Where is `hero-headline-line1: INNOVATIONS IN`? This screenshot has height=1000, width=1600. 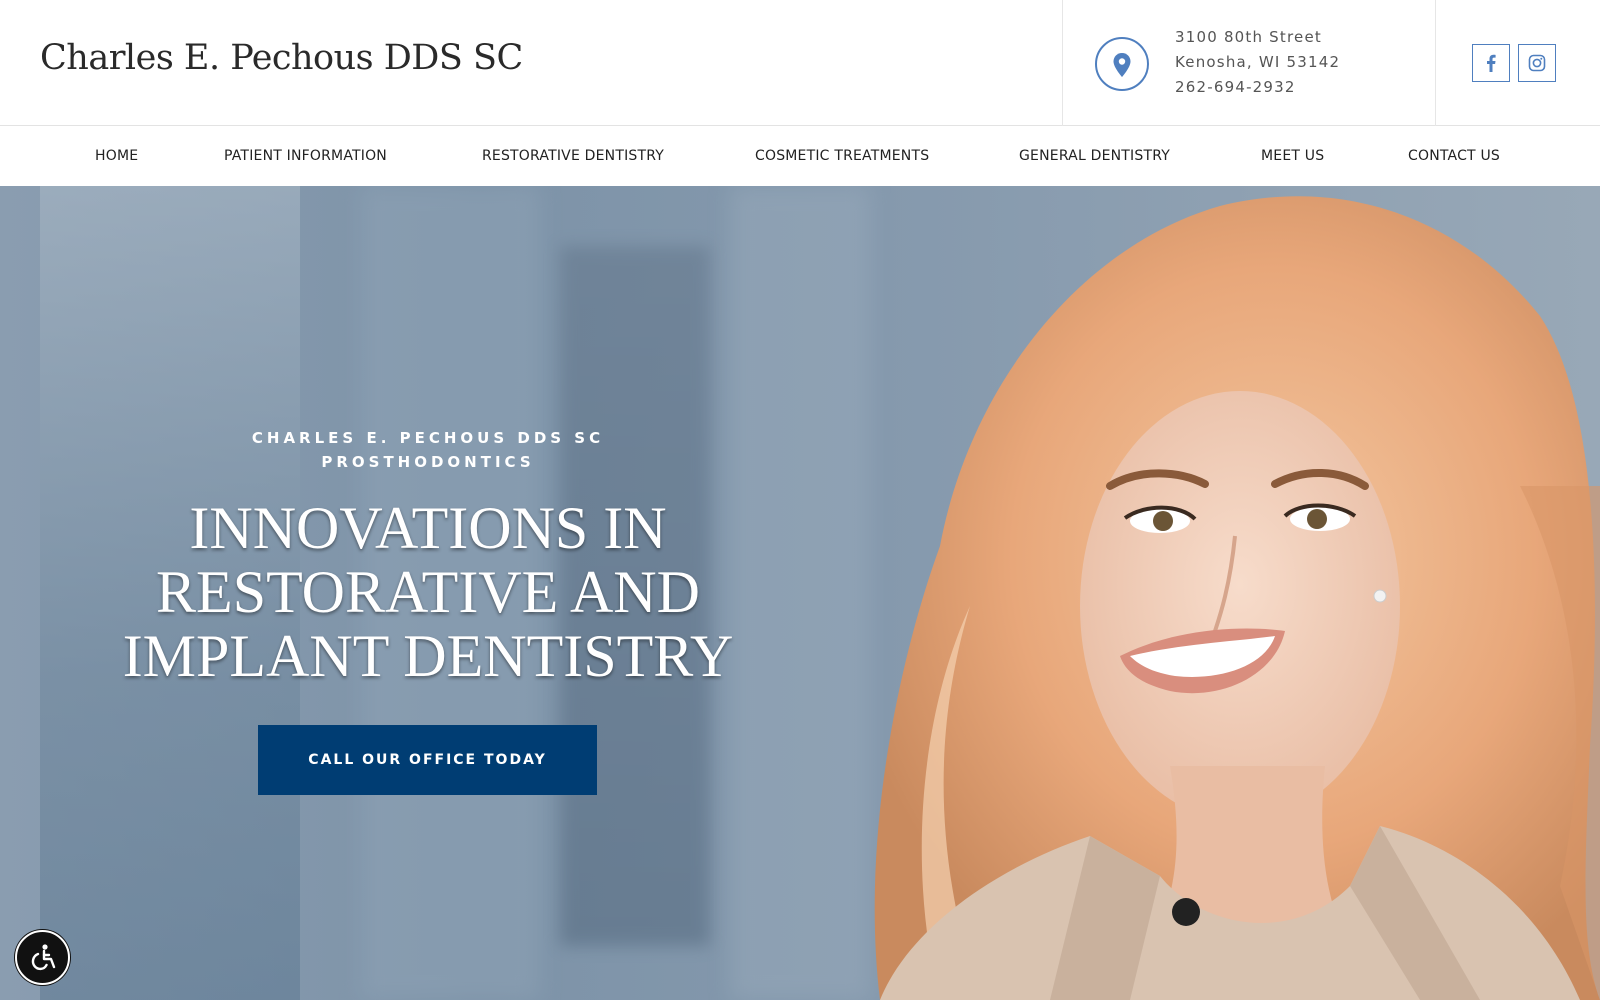 hero-headline-line1: INNOVATIONS IN is located at coordinates (428, 528).